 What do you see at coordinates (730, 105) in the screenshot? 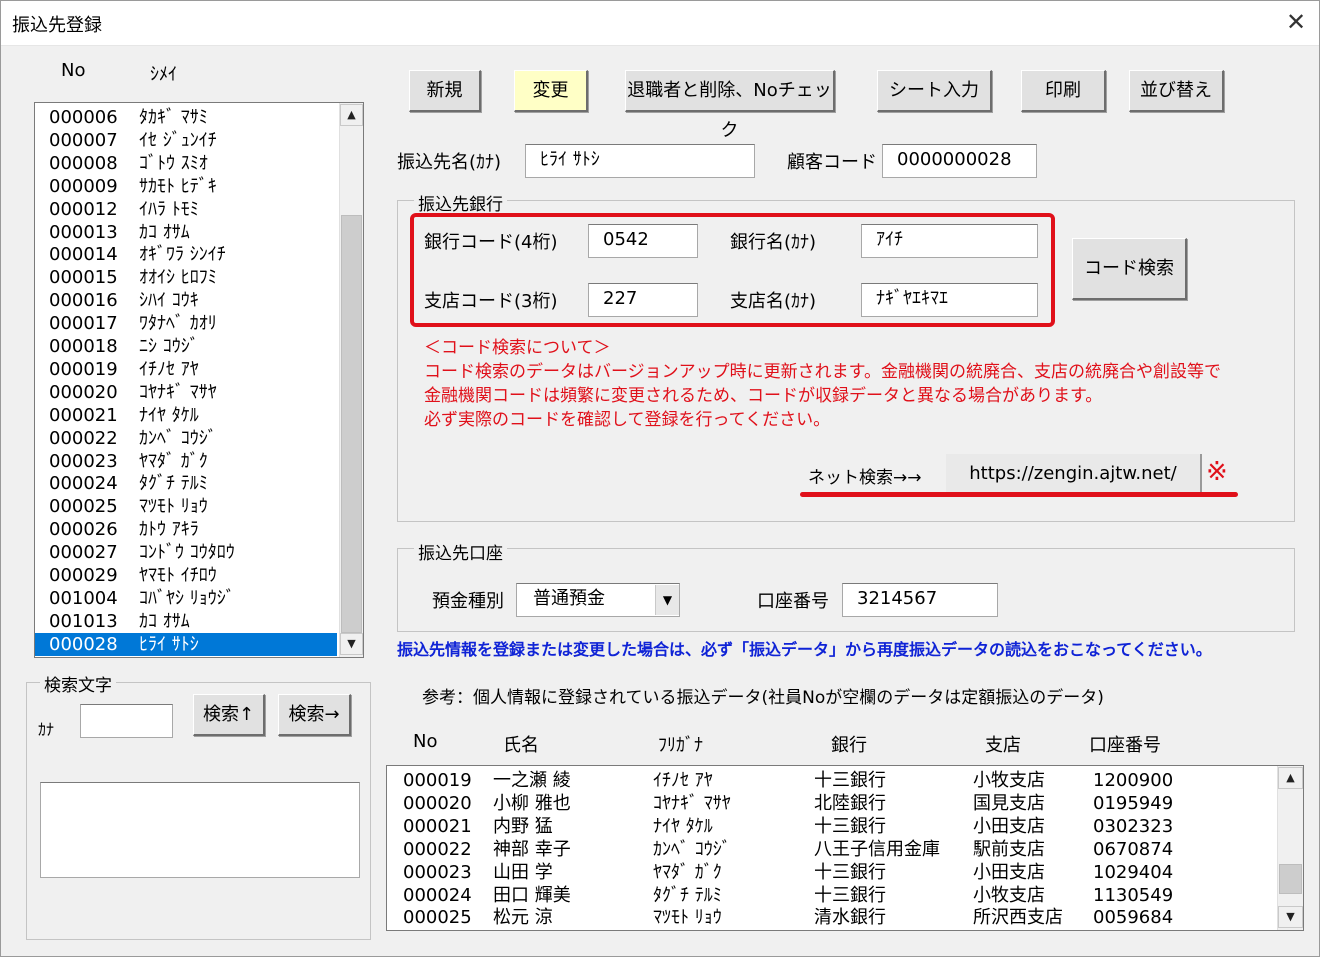
I see `retire-delete-check-button: 退職者と削除、Noチェック` at bounding box center [730, 105].